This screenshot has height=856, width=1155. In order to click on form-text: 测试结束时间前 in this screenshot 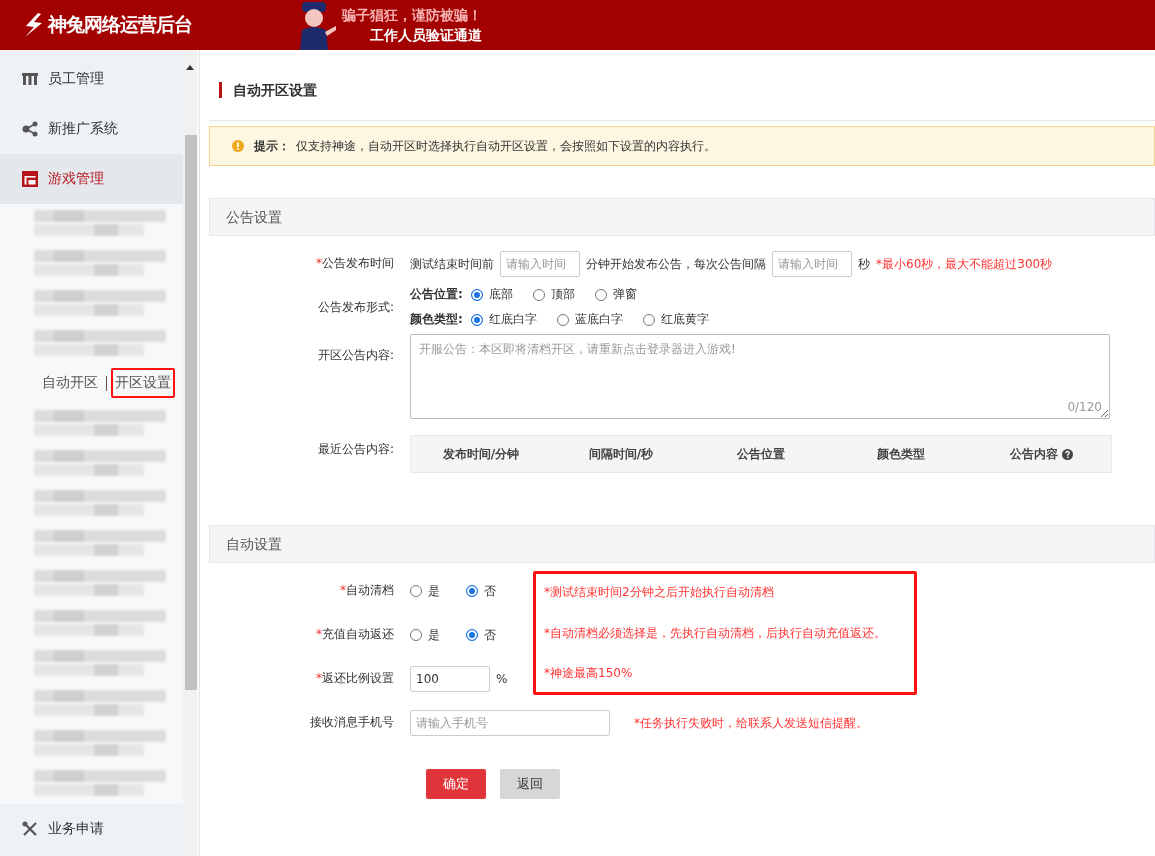, I will do `click(452, 264)`.